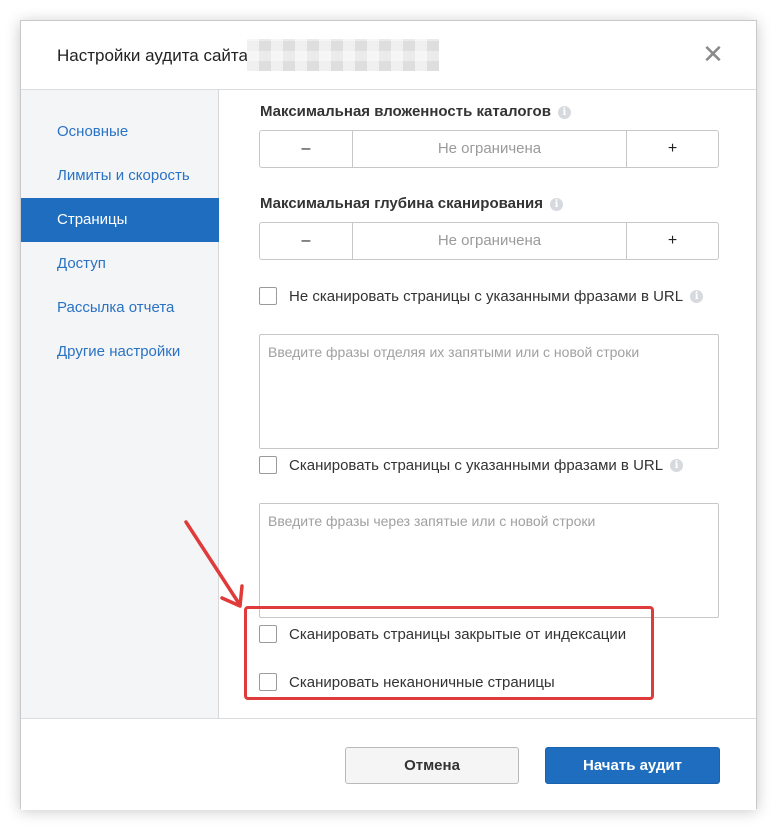 The width and height of the screenshot is (777, 829). What do you see at coordinates (343, 55) in the screenshot?
I see `blurred-site-name` at bounding box center [343, 55].